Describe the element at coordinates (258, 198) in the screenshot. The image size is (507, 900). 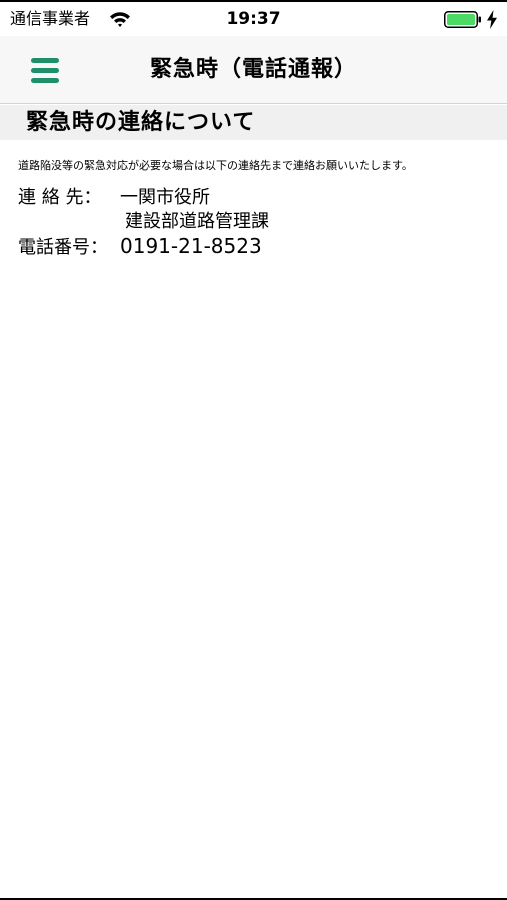
I see `contact-row: 連 絡 先： 一関市役所` at that location.